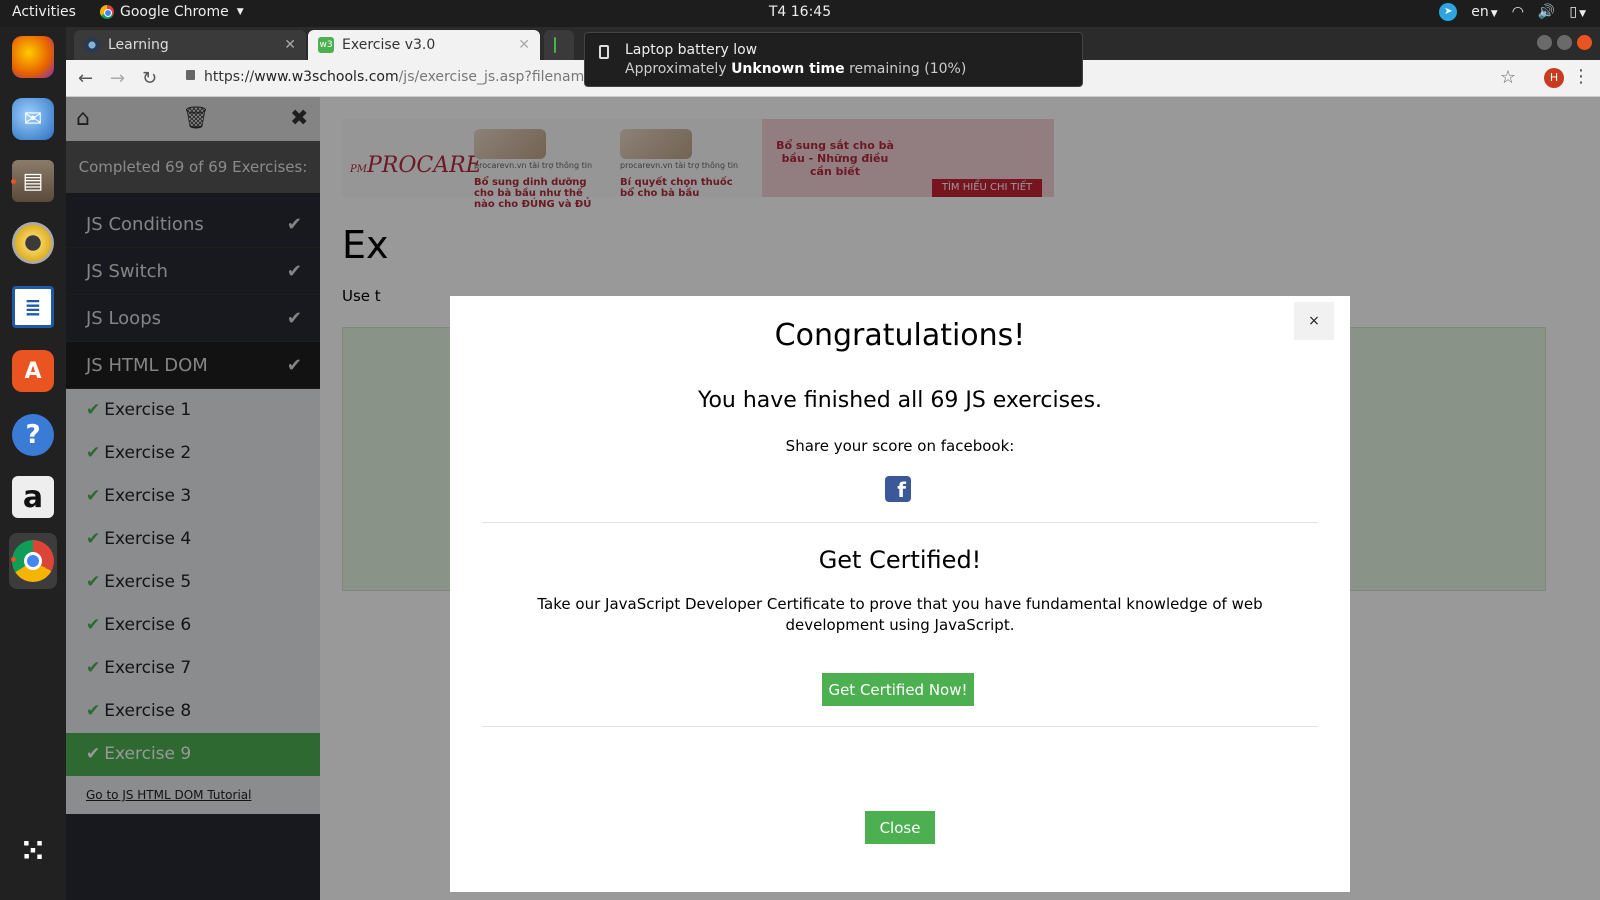 The height and width of the screenshot is (900, 1600). I want to click on thunderbird-launcher: ✉, so click(33, 119).